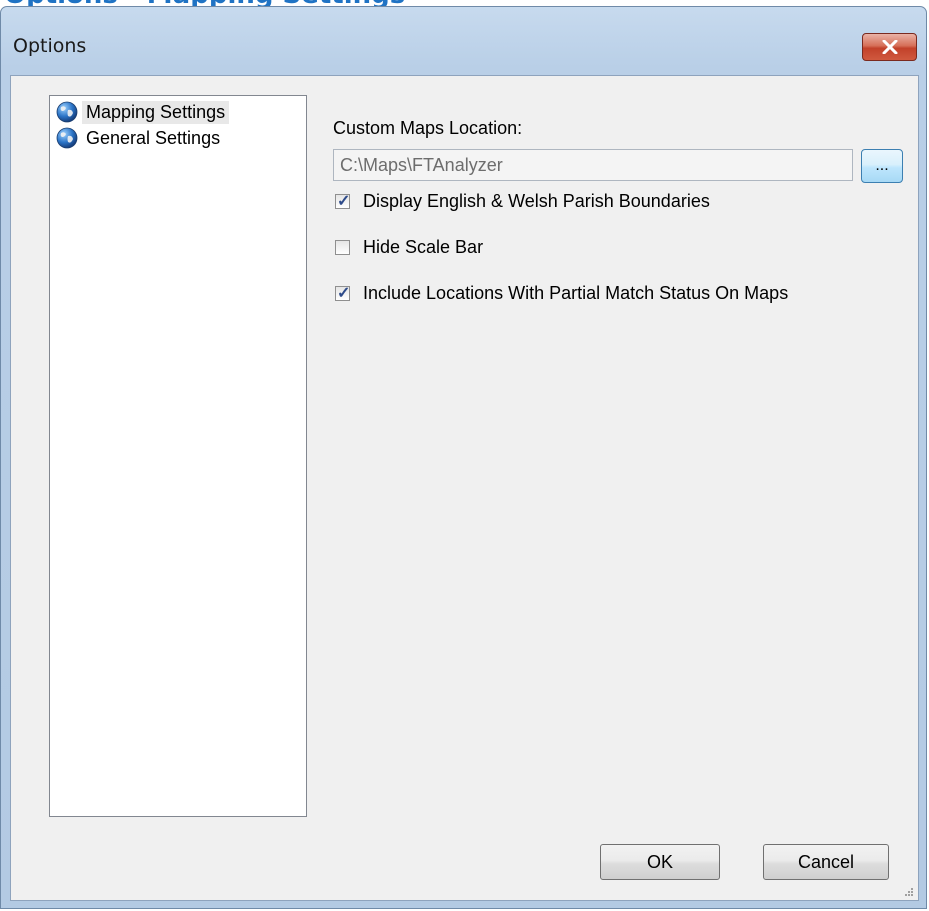  I want to click on parish-boundaries-checkbox: ✓, so click(343, 201).